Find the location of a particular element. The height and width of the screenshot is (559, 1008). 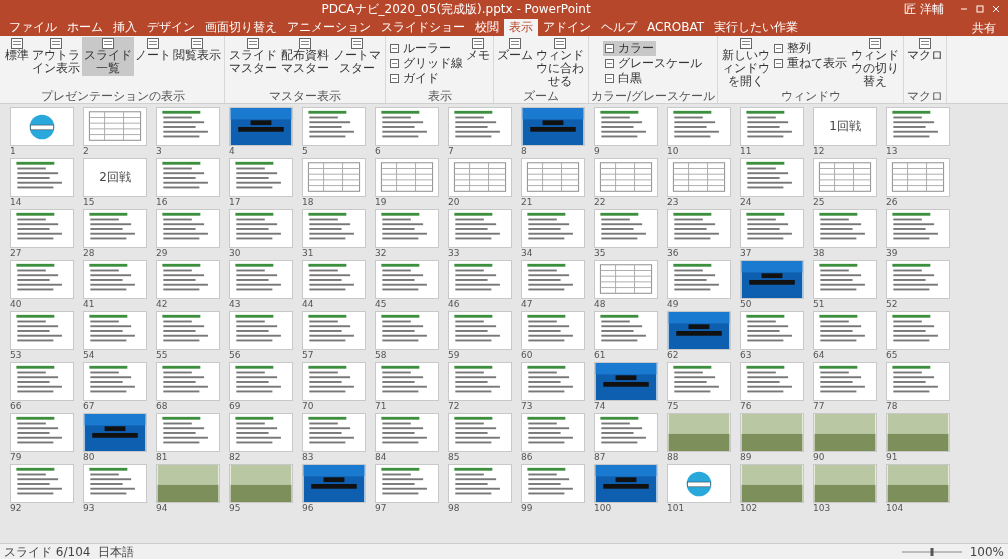

share-button: 共有 is located at coordinates (984, 28).